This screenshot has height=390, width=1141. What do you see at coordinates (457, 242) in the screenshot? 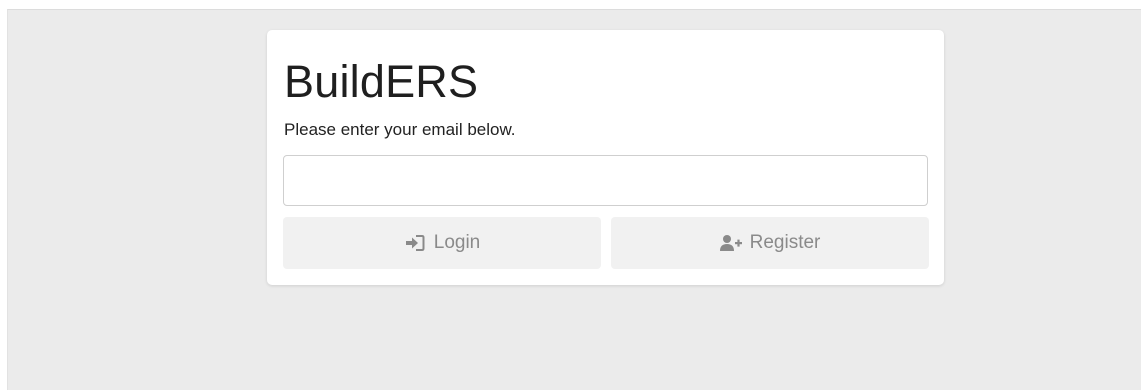
I see `login-button-label: Login` at bounding box center [457, 242].